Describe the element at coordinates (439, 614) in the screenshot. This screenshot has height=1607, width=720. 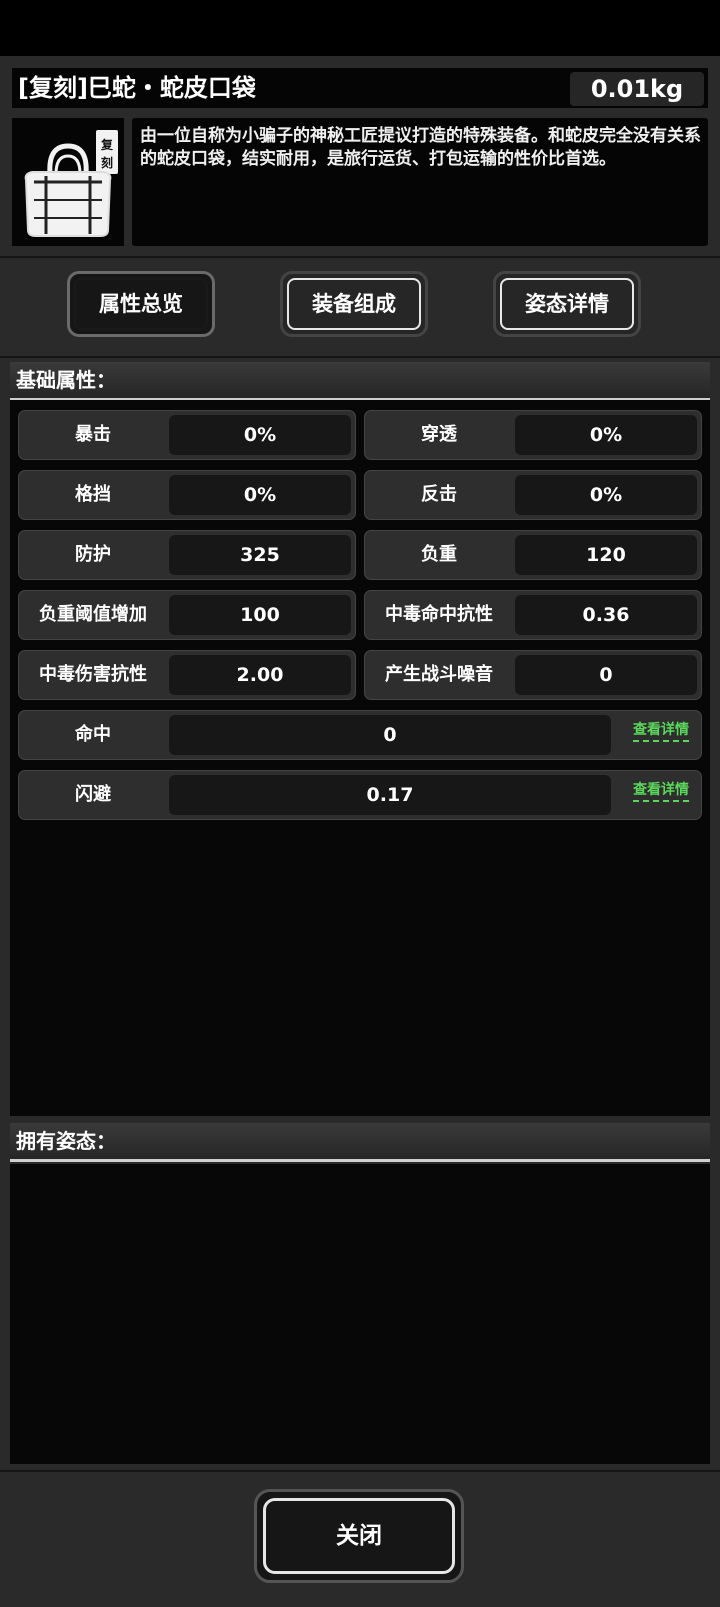
I see `attribute-label: 中毒命中抗性` at that location.